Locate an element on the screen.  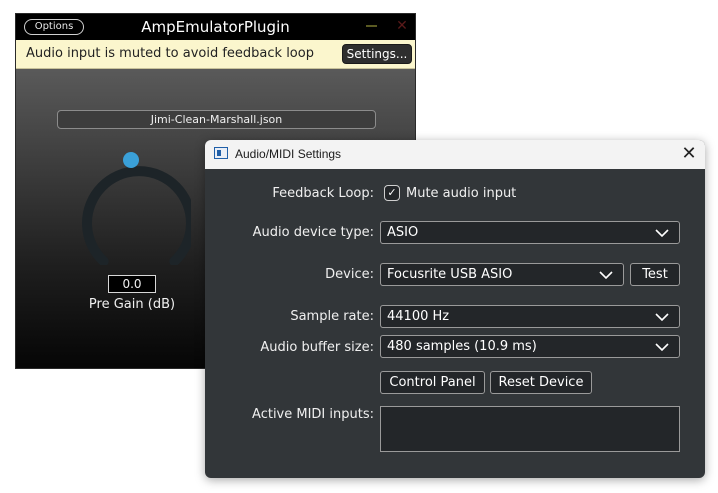
preset-name-field: Jimi-Clean-Marshall.json is located at coordinates (216, 119).